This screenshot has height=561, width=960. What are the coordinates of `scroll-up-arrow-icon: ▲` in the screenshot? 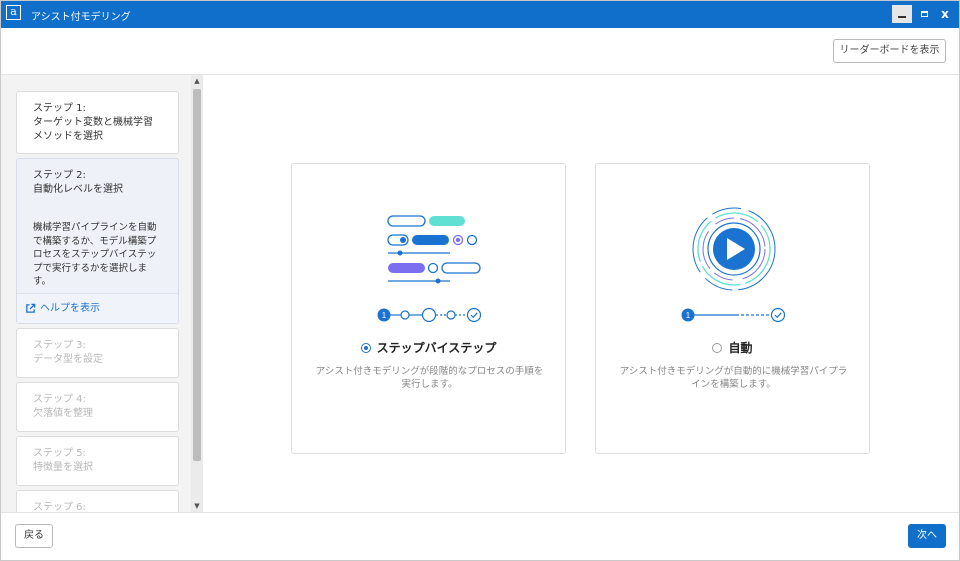 It's located at (197, 81).